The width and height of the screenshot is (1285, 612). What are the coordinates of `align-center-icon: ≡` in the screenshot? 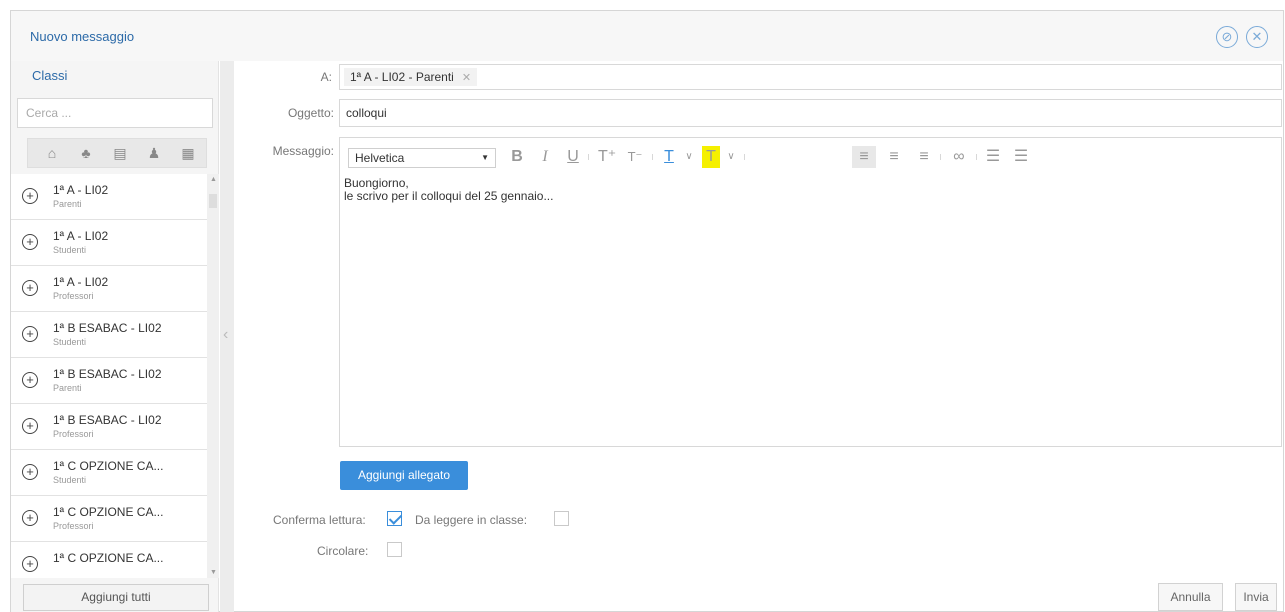 It's located at (894, 157).